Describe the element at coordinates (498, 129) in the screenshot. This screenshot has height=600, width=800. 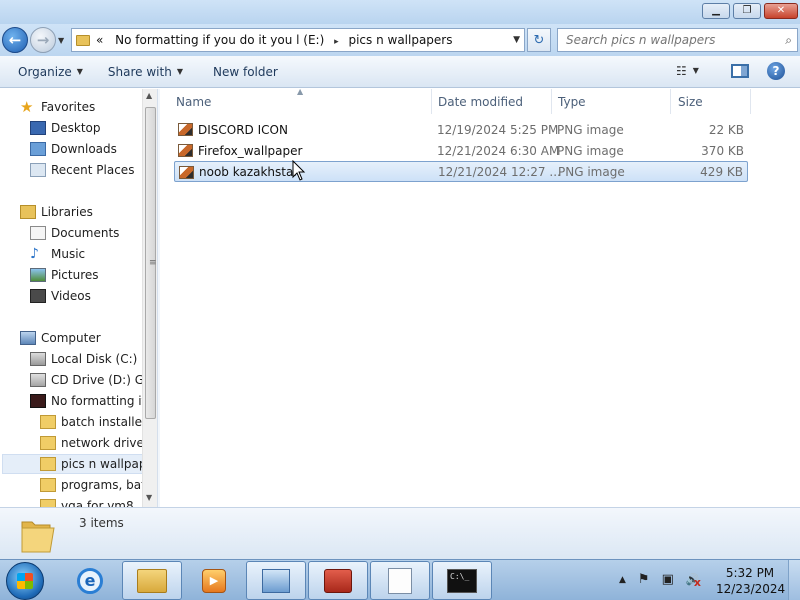
I see `file-date: 12/19/2024 5:25 PM` at that location.